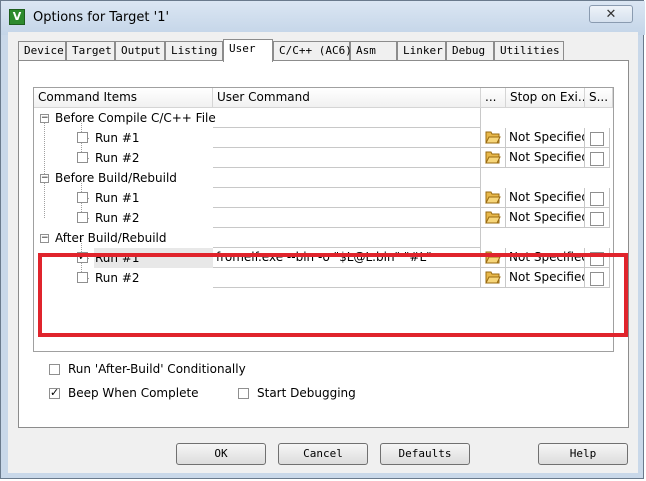 Image resolution: width=646 pixels, height=481 pixels. Describe the element at coordinates (221, 454) in the screenshot. I see `ok-button: OK` at that location.